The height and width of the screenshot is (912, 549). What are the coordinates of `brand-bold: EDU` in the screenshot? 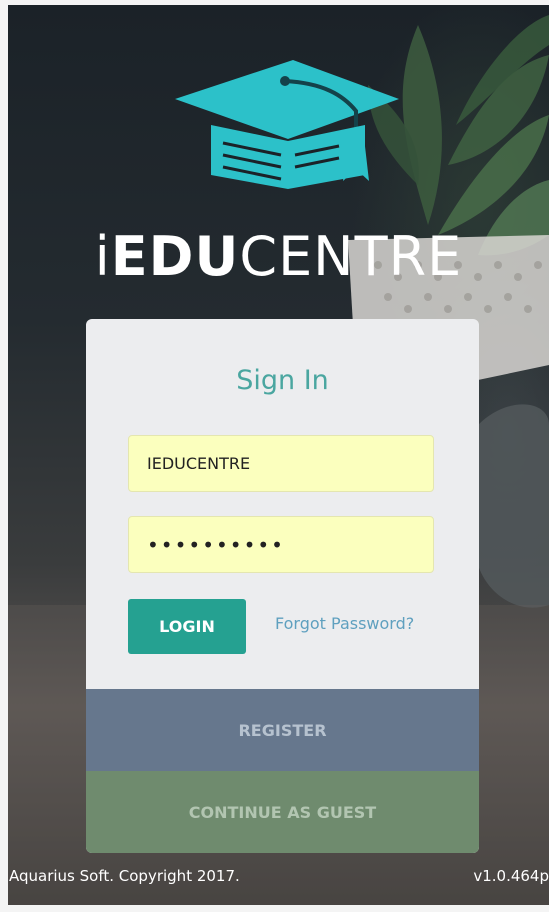 It's located at (175, 256).